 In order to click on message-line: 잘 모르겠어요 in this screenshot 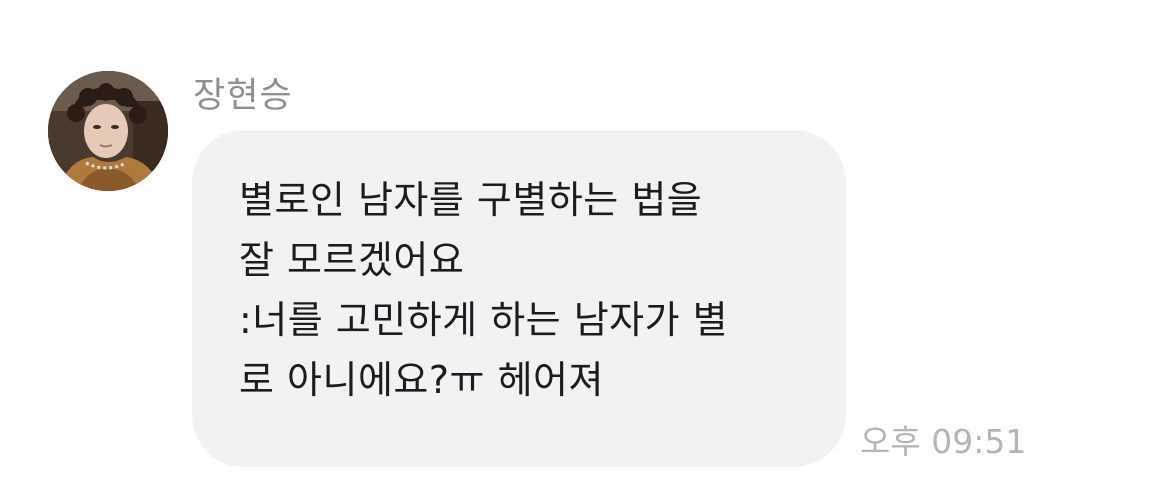, I will do `click(352, 260)`.